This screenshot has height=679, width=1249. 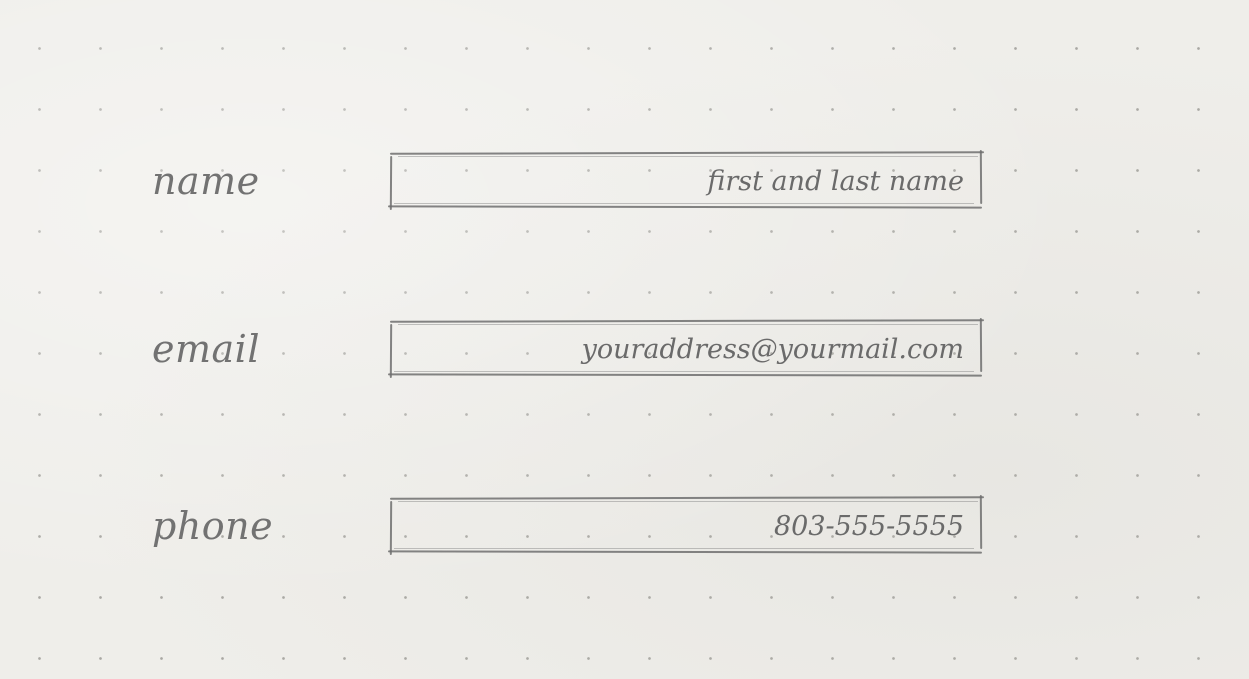 I want to click on phone-field-box, so click(x=686, y=525).